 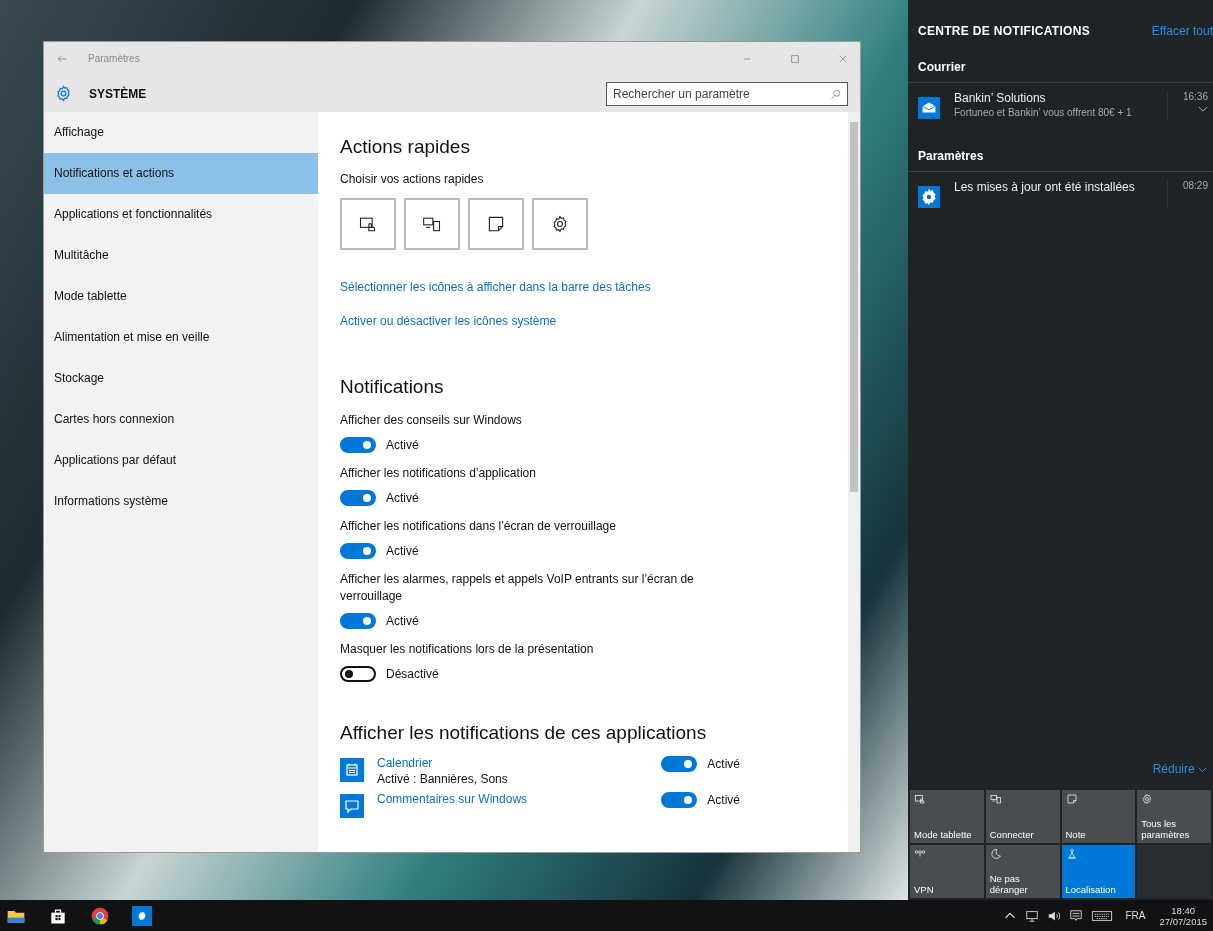 I want to click on section-heading: Actions rapides, so click(x=405, y=147).